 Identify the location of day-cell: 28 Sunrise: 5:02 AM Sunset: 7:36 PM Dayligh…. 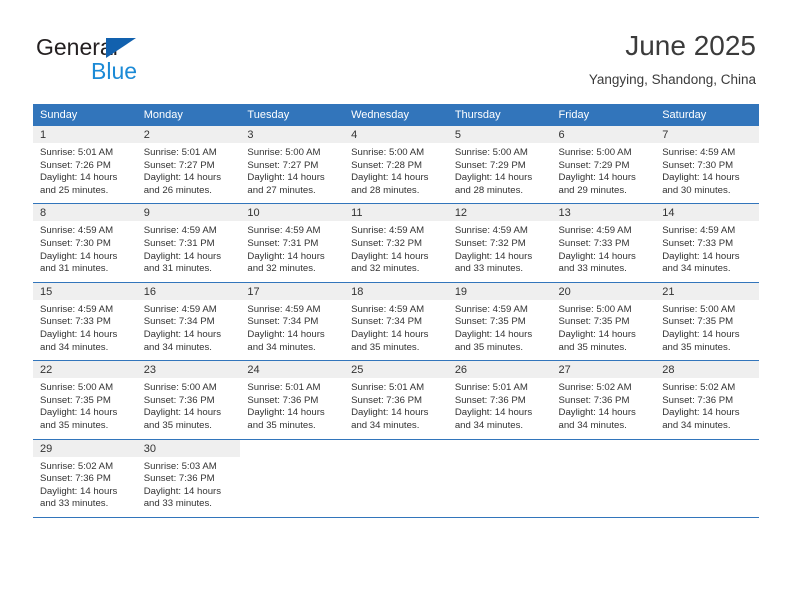
(707, 400).